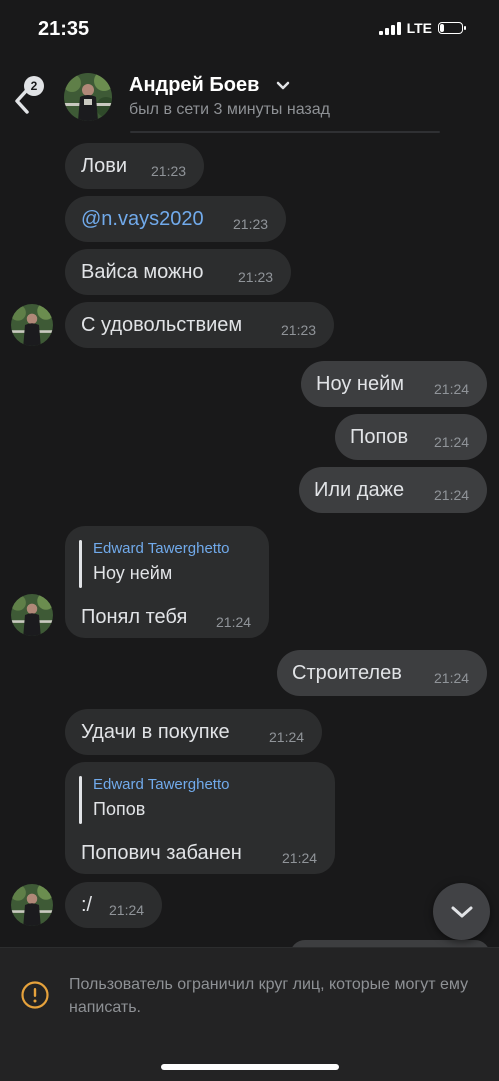  I want to click on signal-icon, so click(389, 28).